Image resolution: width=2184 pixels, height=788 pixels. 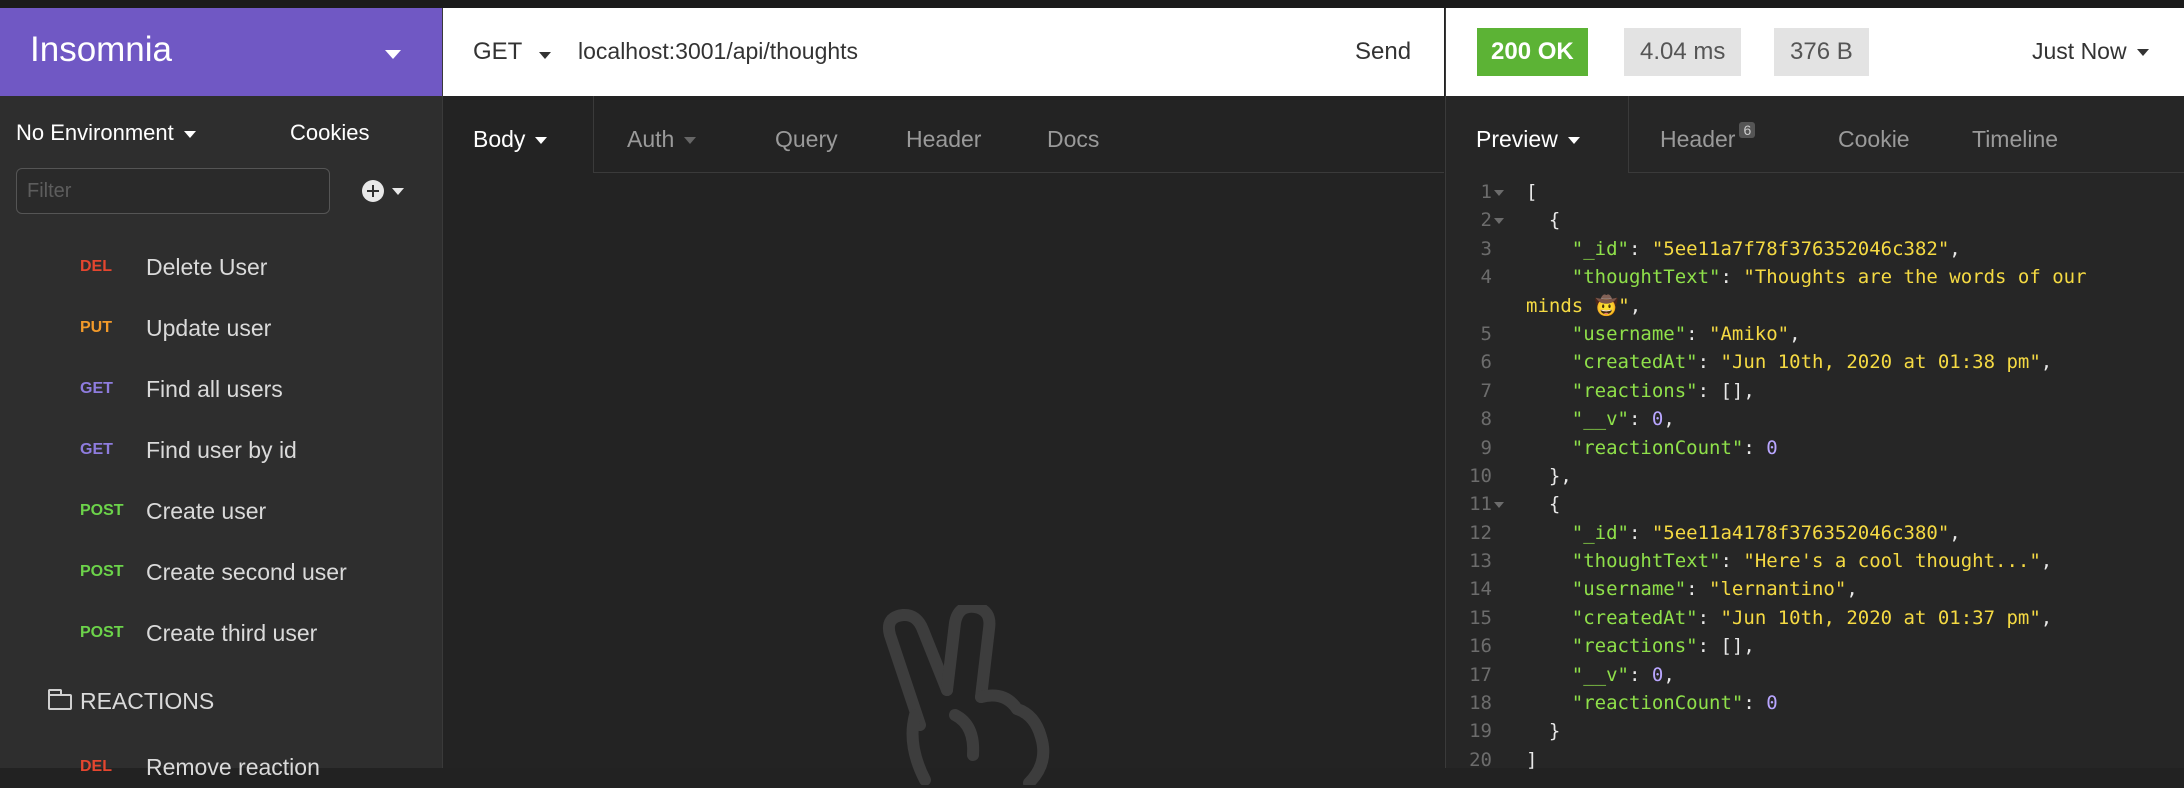 I want to click on tab-body: Body, so click(x=510, y=139).